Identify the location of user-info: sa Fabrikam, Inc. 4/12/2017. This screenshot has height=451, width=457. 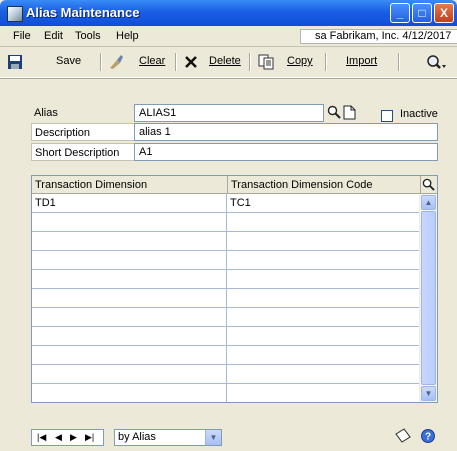
(378, 36).